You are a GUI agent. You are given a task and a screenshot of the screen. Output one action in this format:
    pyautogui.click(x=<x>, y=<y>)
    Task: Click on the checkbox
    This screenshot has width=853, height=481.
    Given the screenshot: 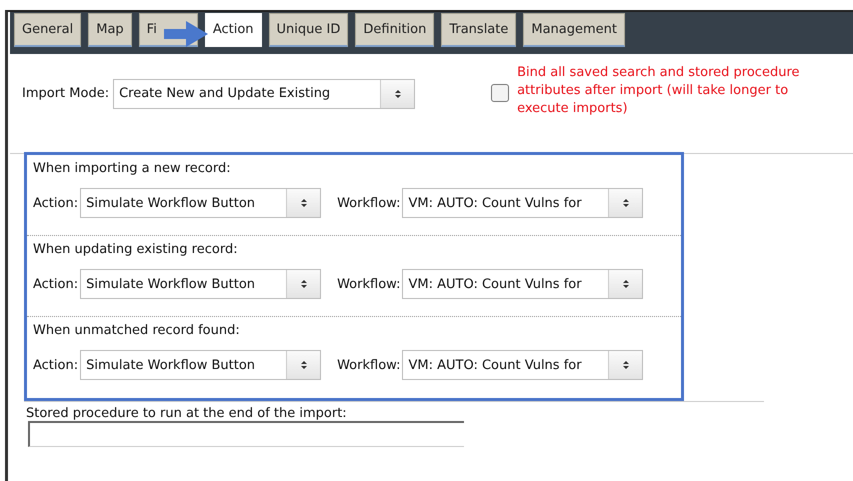 What is the action you would take?
    pyautogui.click(x=500, y=93)
    